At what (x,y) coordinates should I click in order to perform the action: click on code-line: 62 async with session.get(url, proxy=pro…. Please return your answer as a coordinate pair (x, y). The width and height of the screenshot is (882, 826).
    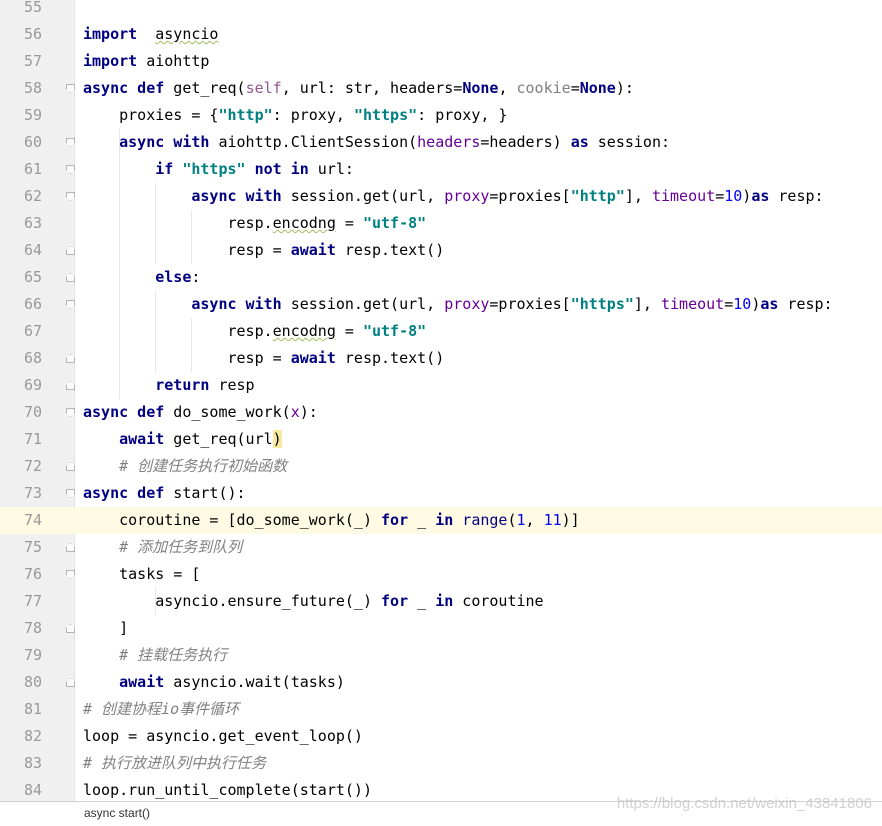
    Looking at the image, I should click on (441, 196).